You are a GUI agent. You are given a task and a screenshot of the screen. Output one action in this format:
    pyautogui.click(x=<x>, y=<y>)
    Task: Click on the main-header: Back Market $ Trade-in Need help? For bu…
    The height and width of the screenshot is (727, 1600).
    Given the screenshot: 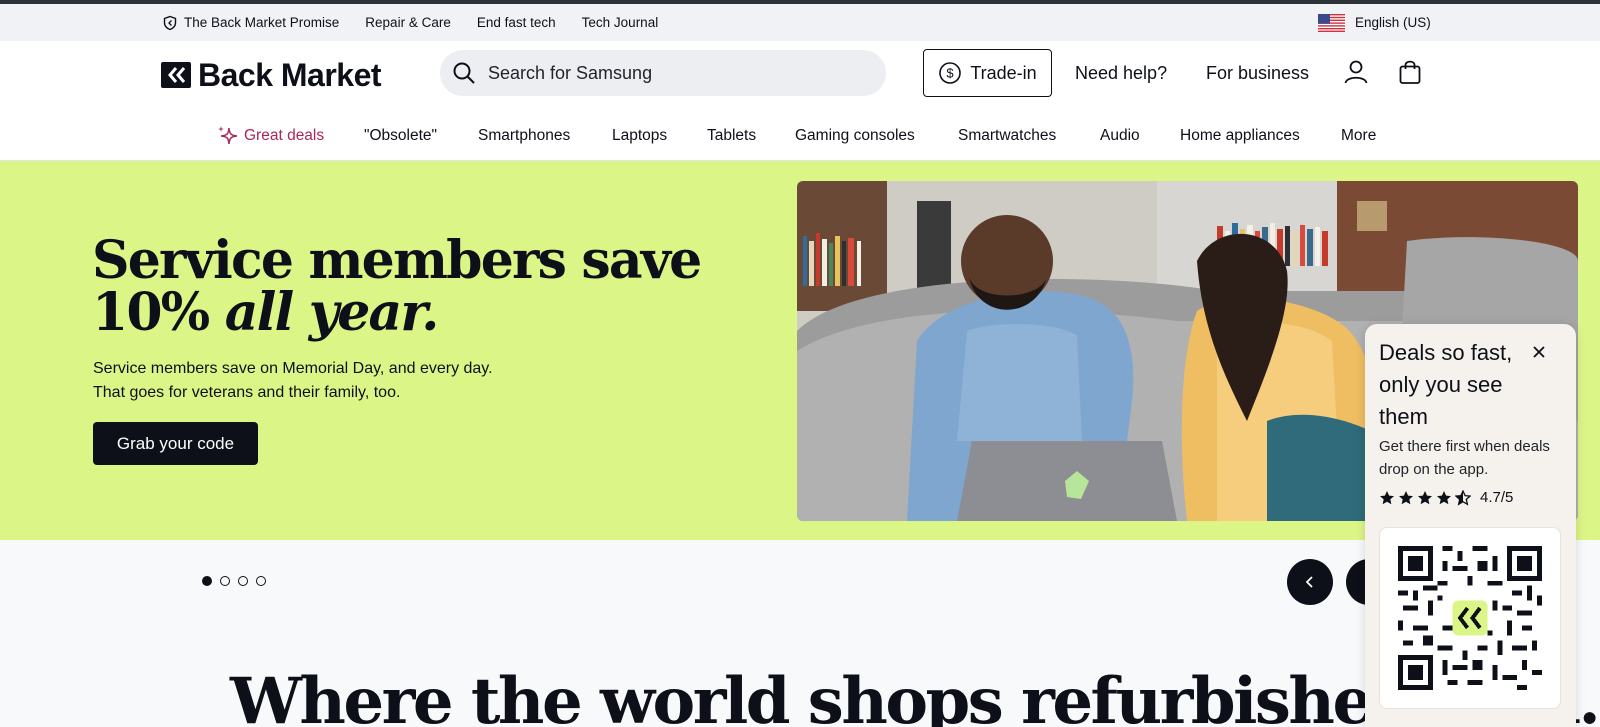 What is the action you would take?
    pyautogui.click(x=800, y=76)
    